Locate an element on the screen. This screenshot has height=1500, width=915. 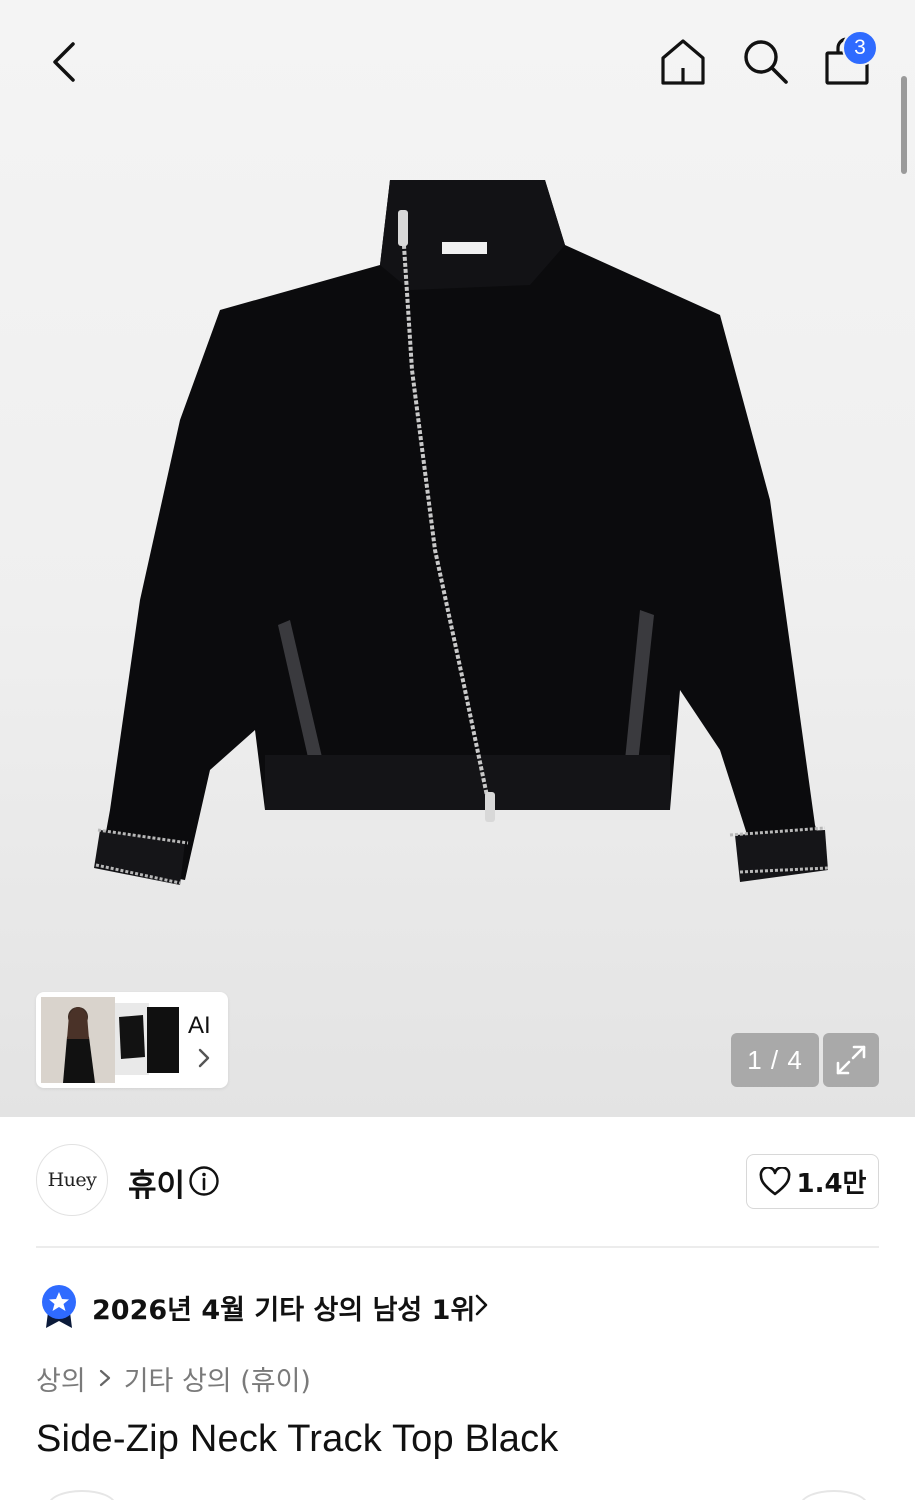
expand-icon is located at coordinates (851, 1060).